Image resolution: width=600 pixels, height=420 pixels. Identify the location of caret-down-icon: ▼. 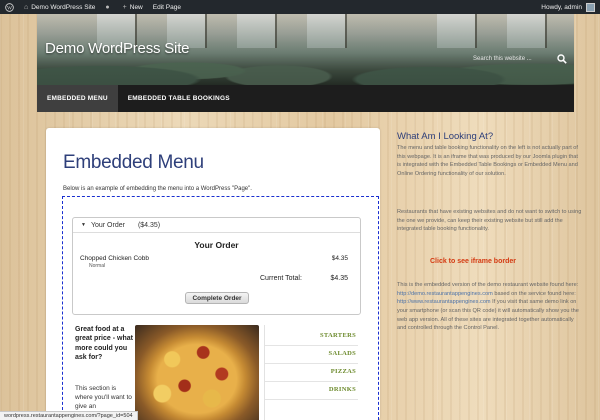
(83, 225).